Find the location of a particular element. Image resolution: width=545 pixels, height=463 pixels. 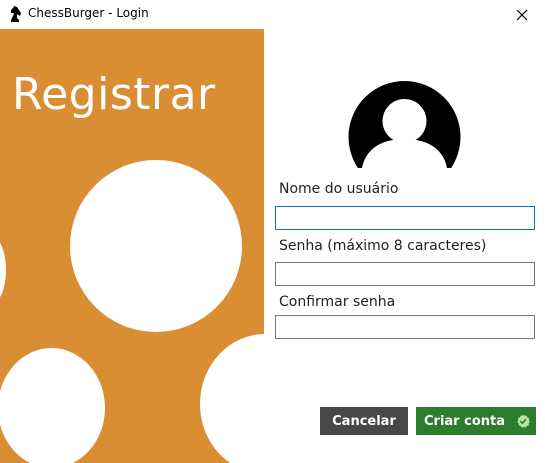

create-account-button: Criar conta is located at coordinates (476, 421).